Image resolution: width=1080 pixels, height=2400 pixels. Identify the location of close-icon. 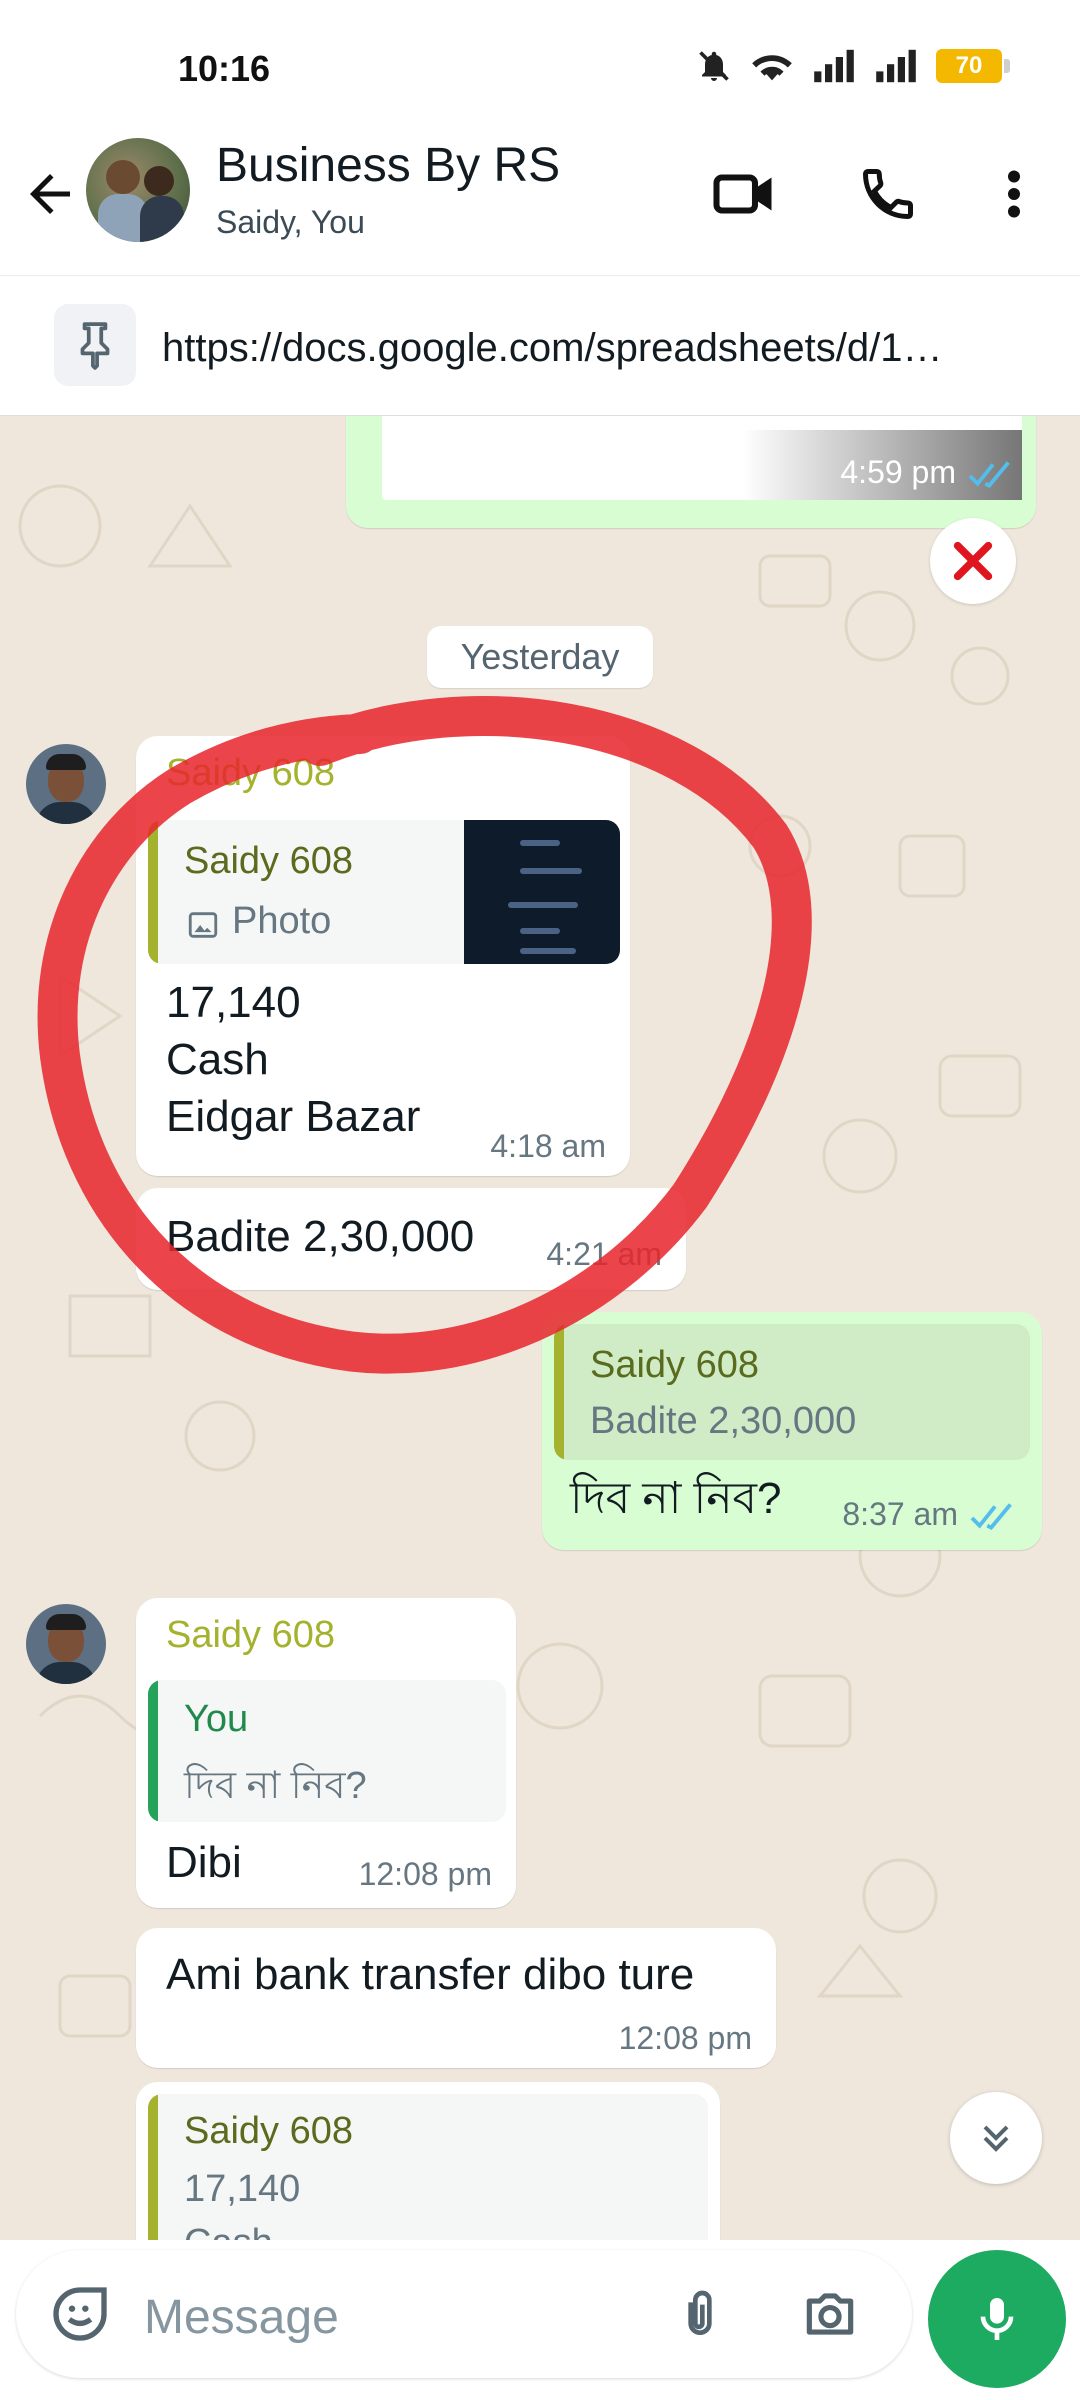
(973, 561).